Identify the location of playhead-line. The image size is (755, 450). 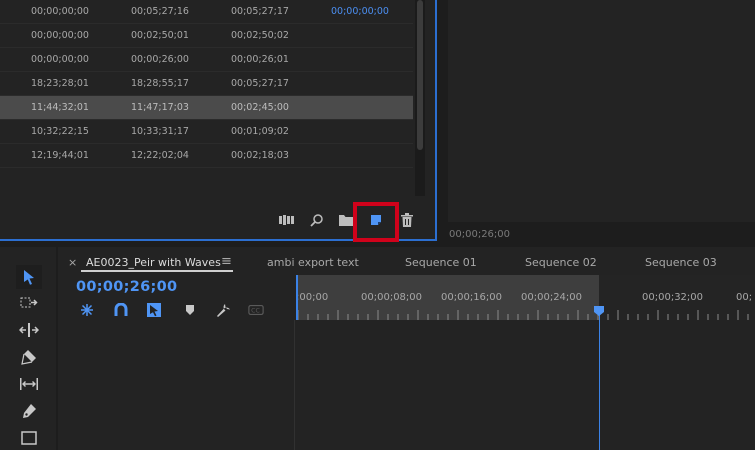
(599, 381).